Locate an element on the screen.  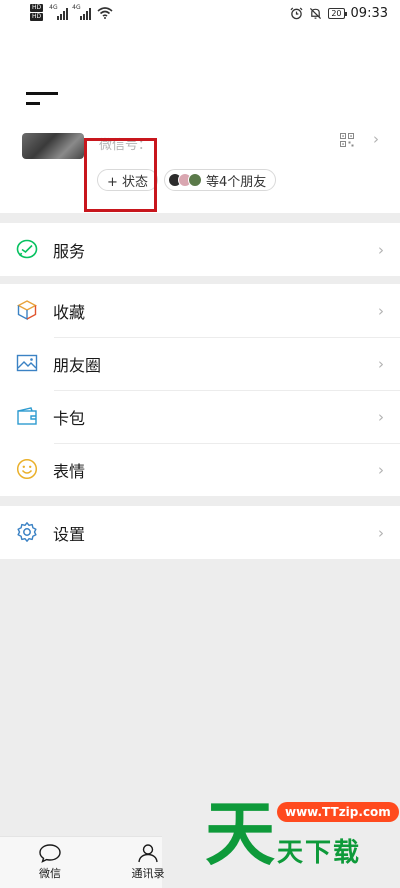
chat-bubble-icon is located at coordinates (50, 853).